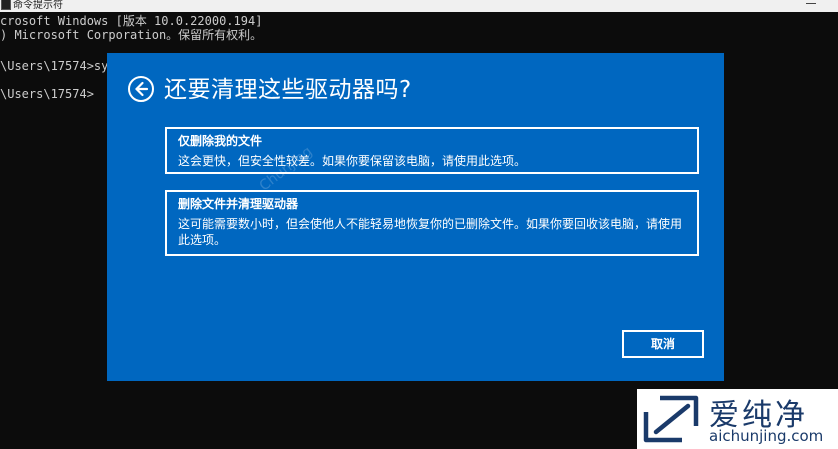 The width and height of the screenshot is (838, 449). What do you see at coordinates (288, 90) in the screenshot?
I see `dialog-title: 还要清理这些驱动器吗?` at bounding box center [288, 90].